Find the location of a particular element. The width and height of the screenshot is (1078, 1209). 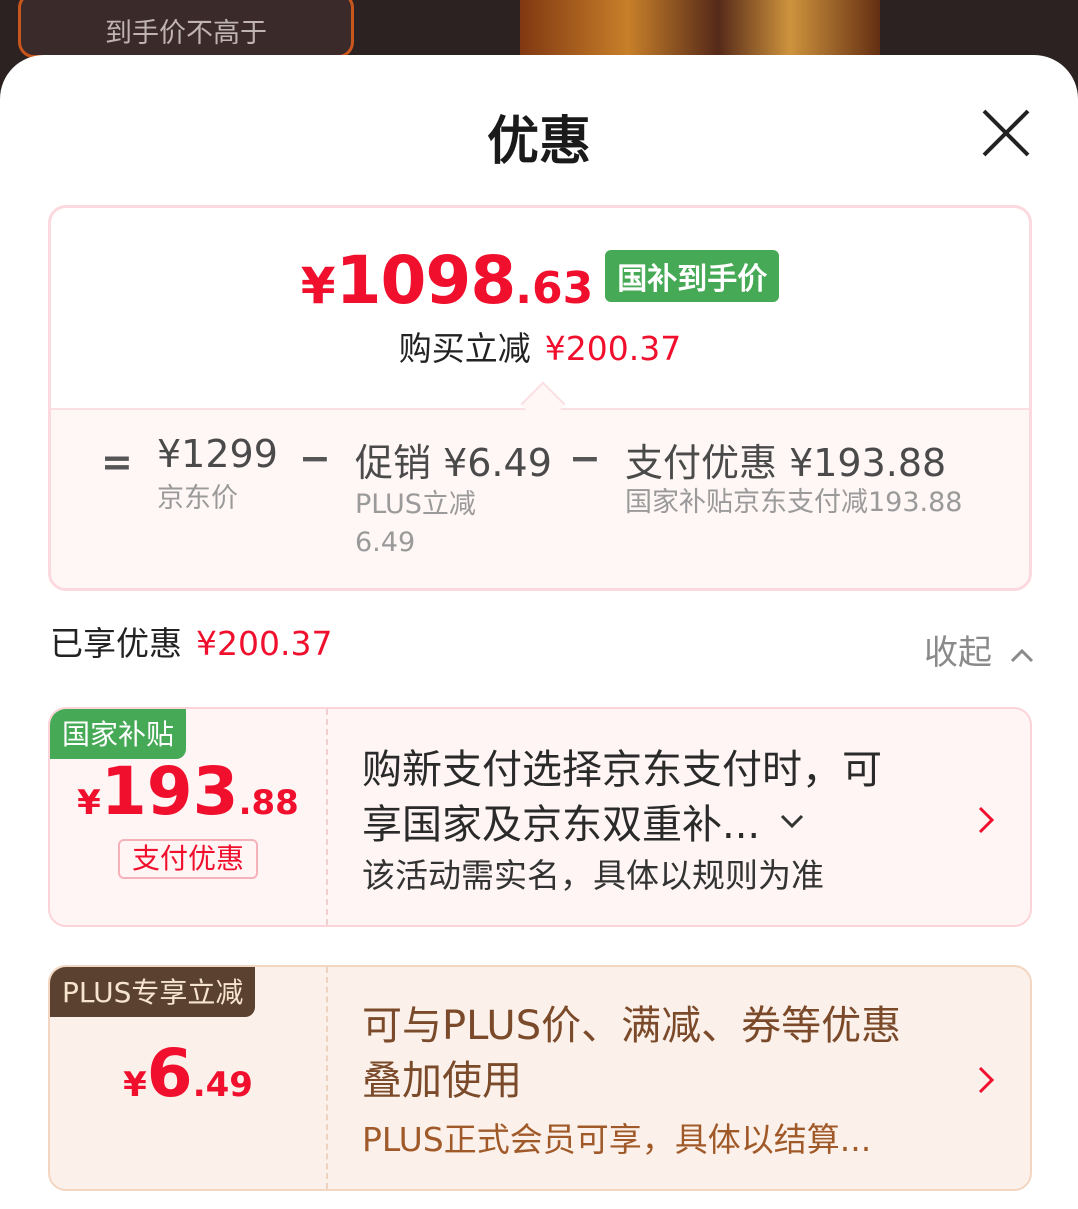

price-decimal: .63 is located at coordinates (554, 288).